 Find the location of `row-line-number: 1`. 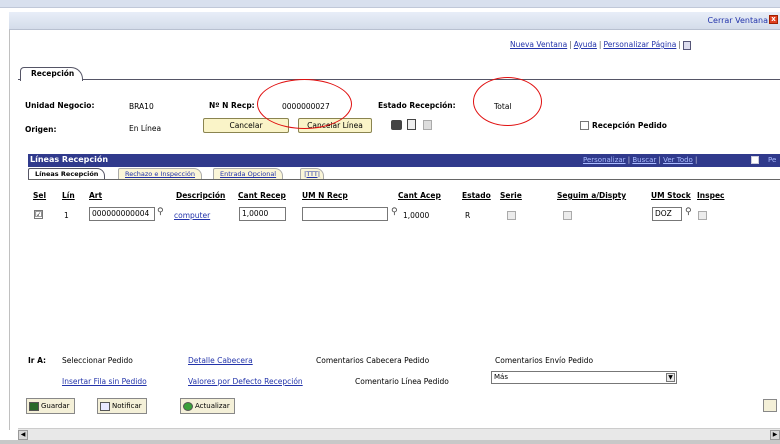

row-line-number: 1 is located at coordinates (66, 215).